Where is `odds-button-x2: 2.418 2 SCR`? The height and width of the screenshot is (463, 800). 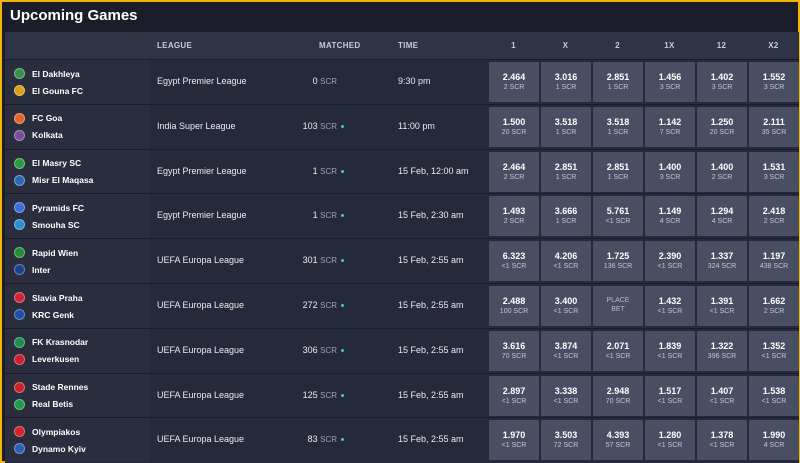 odds-button-x2: 2.418 2 SCR is located at coordinates (774, 216).